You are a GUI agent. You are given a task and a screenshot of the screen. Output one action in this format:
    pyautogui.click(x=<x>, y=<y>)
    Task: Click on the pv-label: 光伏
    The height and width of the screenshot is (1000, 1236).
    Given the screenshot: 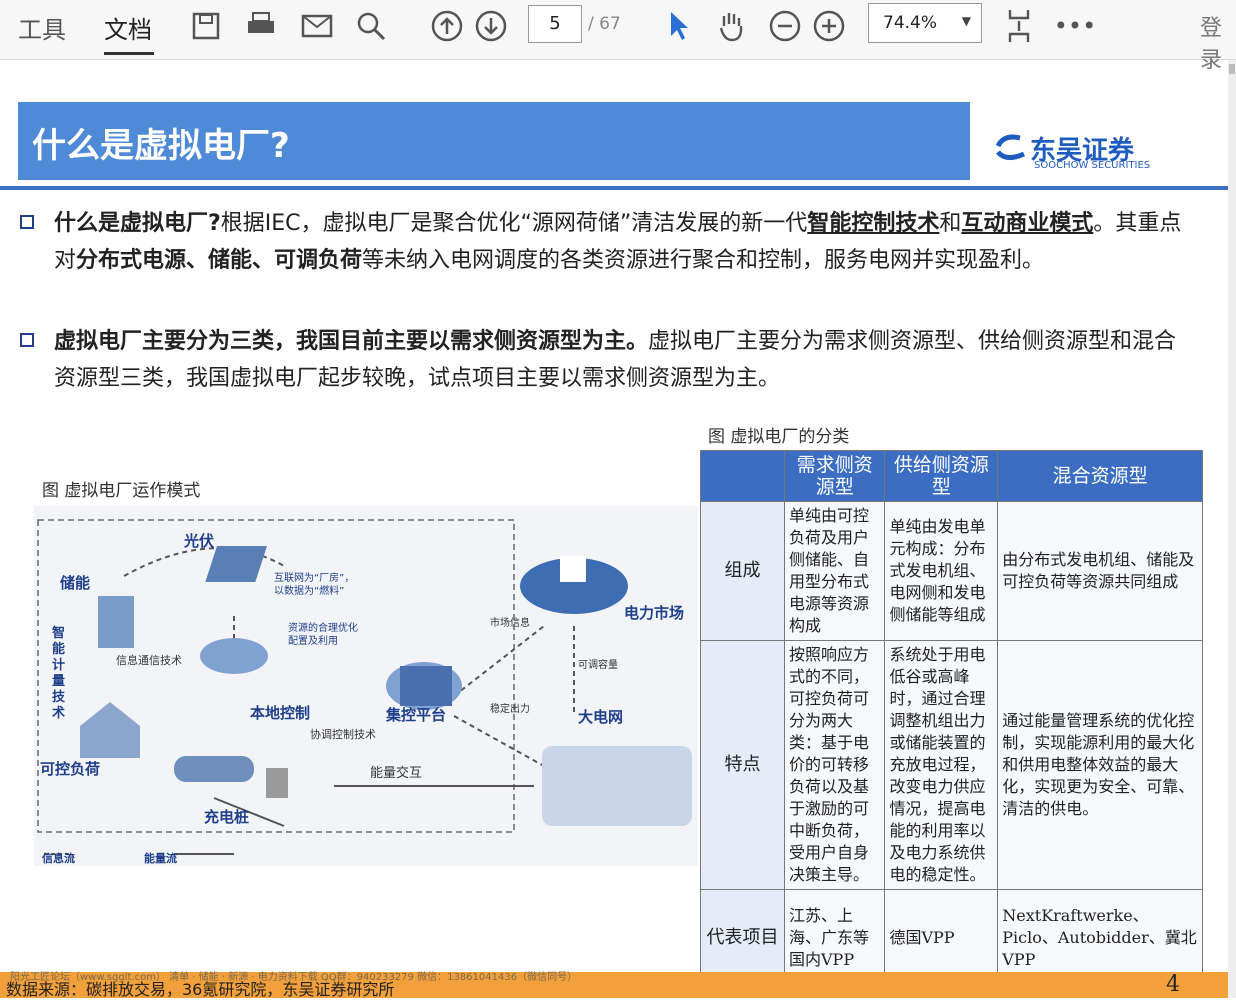 What is the action you would take?
    pyautogui.click(x=199, y=541)
    